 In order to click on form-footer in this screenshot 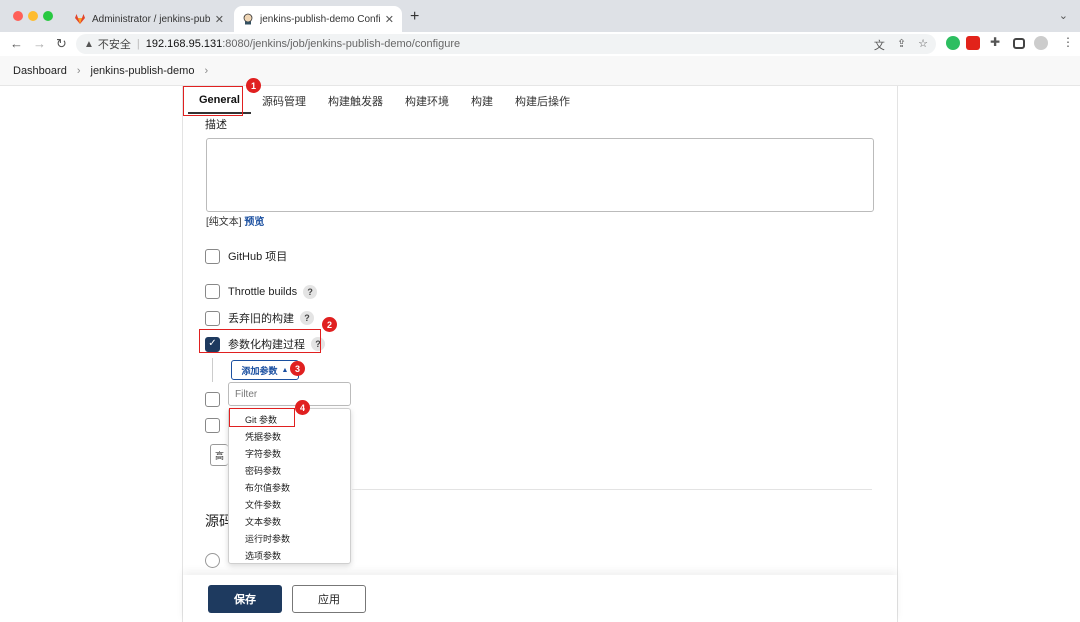, I will do `click(540, 598)`.